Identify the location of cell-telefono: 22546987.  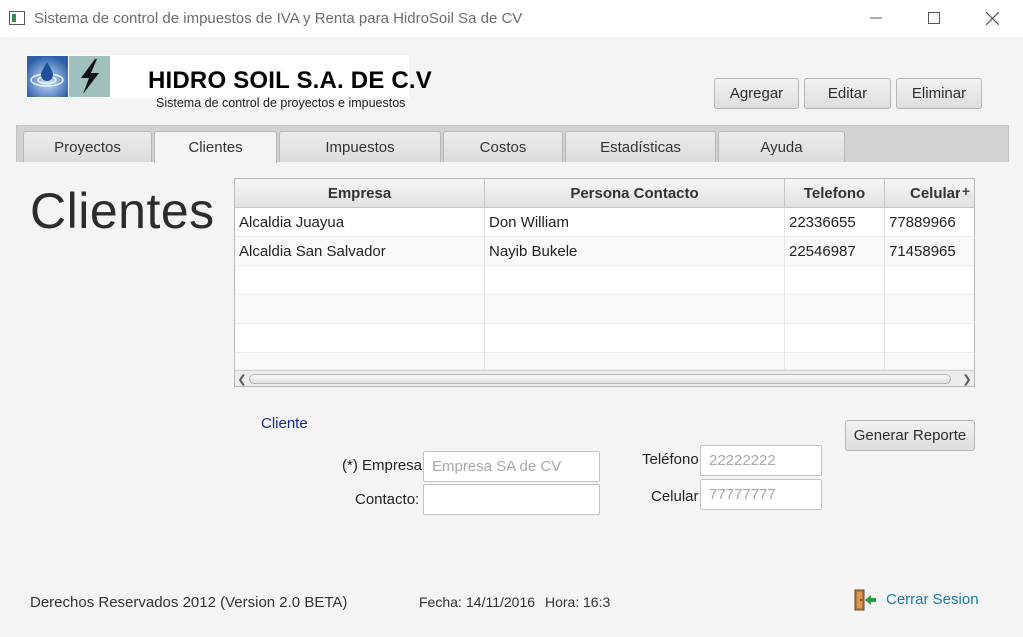
(835, 251).